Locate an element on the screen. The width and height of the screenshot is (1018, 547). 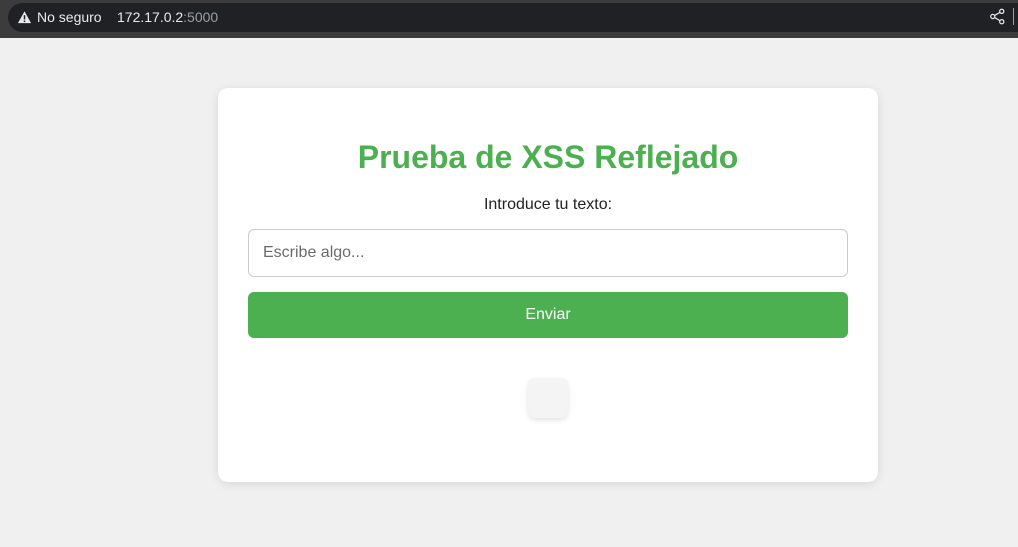
toolbar-divider is located at coordinates (1013, 16).